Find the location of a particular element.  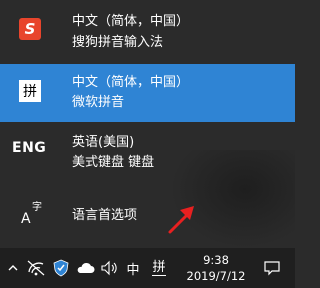

sogou-icon: S is located at coordinates (30, 29).